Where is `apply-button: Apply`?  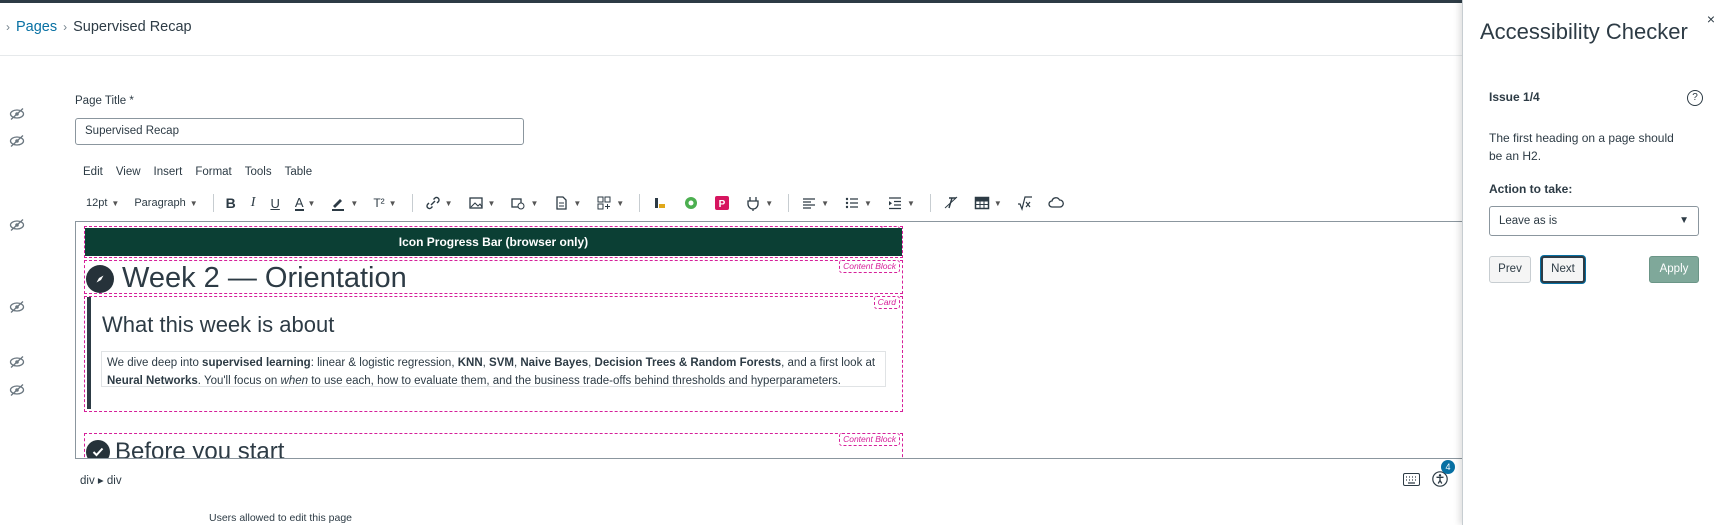
apply-button: Apply is located at coordinates (1674, 269).